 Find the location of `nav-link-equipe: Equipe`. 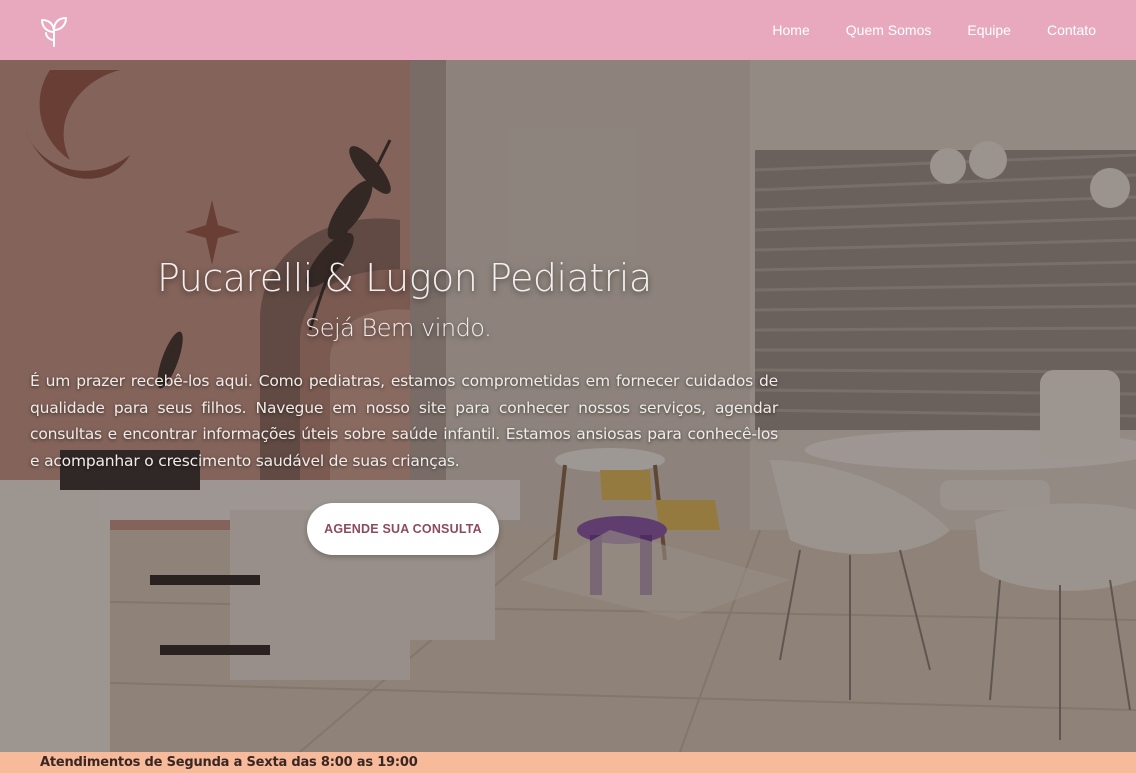

nav-link-equipe: Equipe is located at coordinates (989, 30).